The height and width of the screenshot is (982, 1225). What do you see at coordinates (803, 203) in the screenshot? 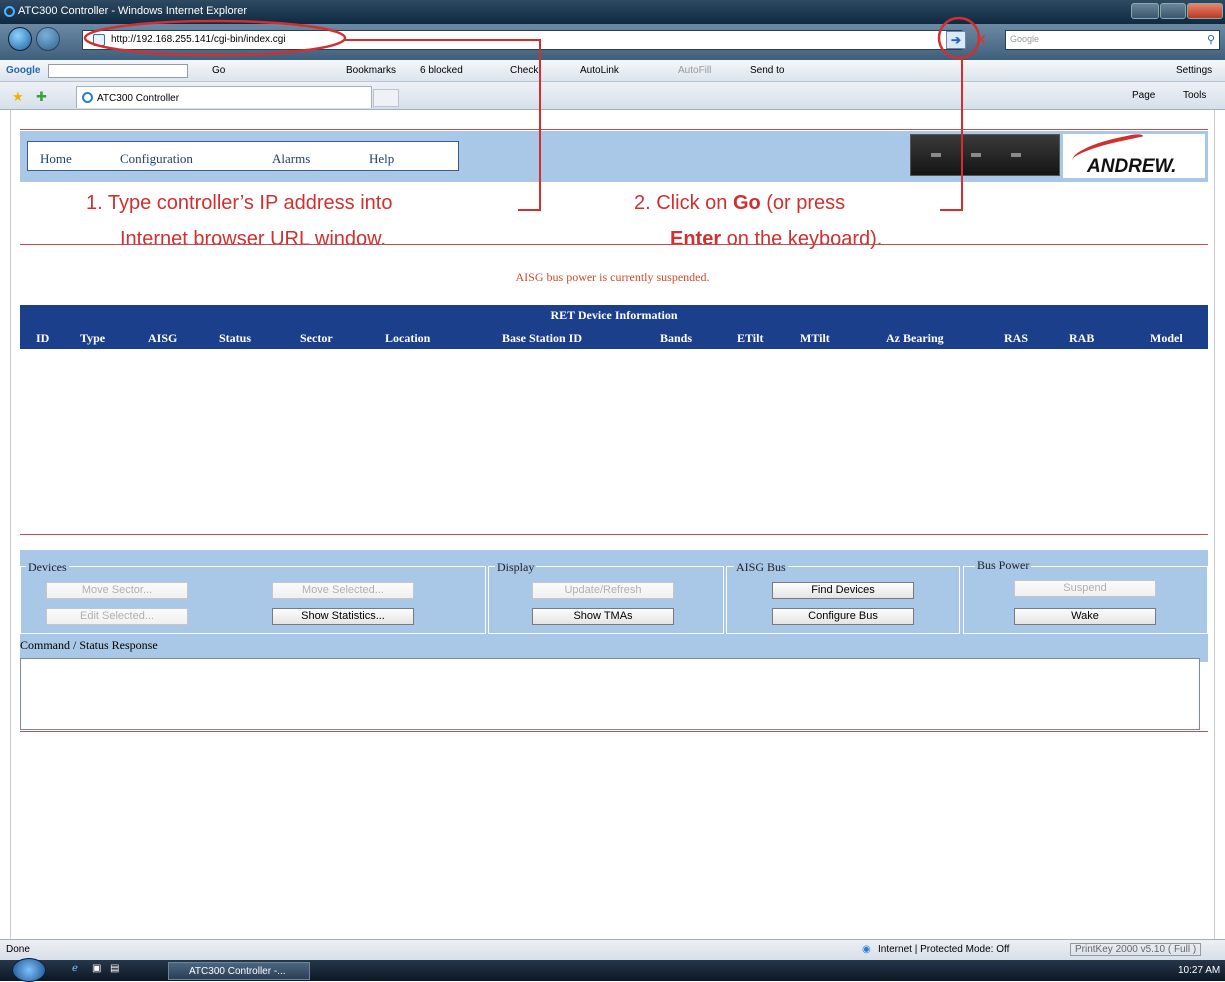
I see `annotation-step2-suffix: (or press` at bounding box center [803, 203].